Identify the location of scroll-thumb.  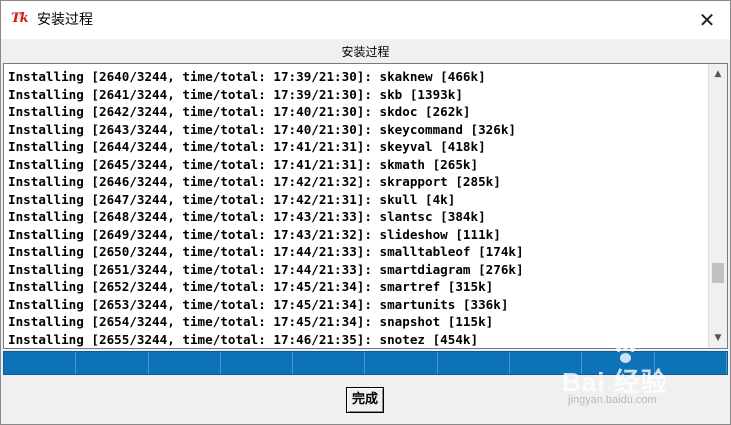
(718, 273).